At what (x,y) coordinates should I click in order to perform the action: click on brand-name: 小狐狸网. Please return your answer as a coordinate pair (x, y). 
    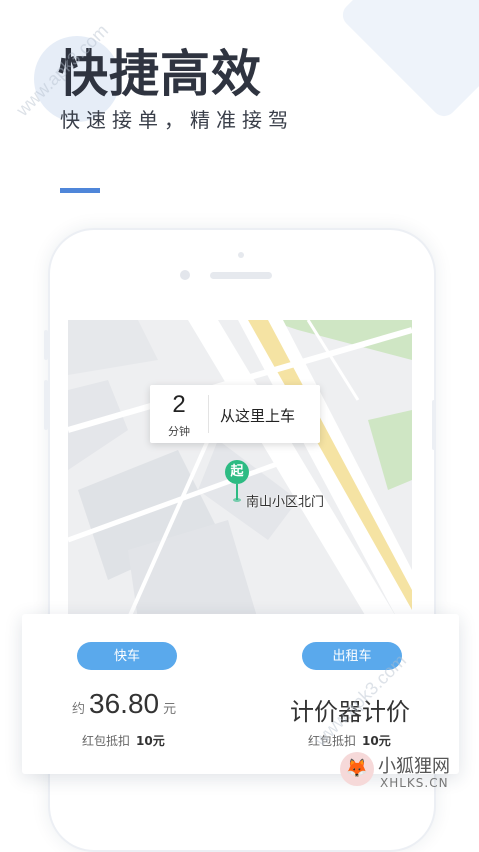
    Looking at the image, I should click on (414, 766).